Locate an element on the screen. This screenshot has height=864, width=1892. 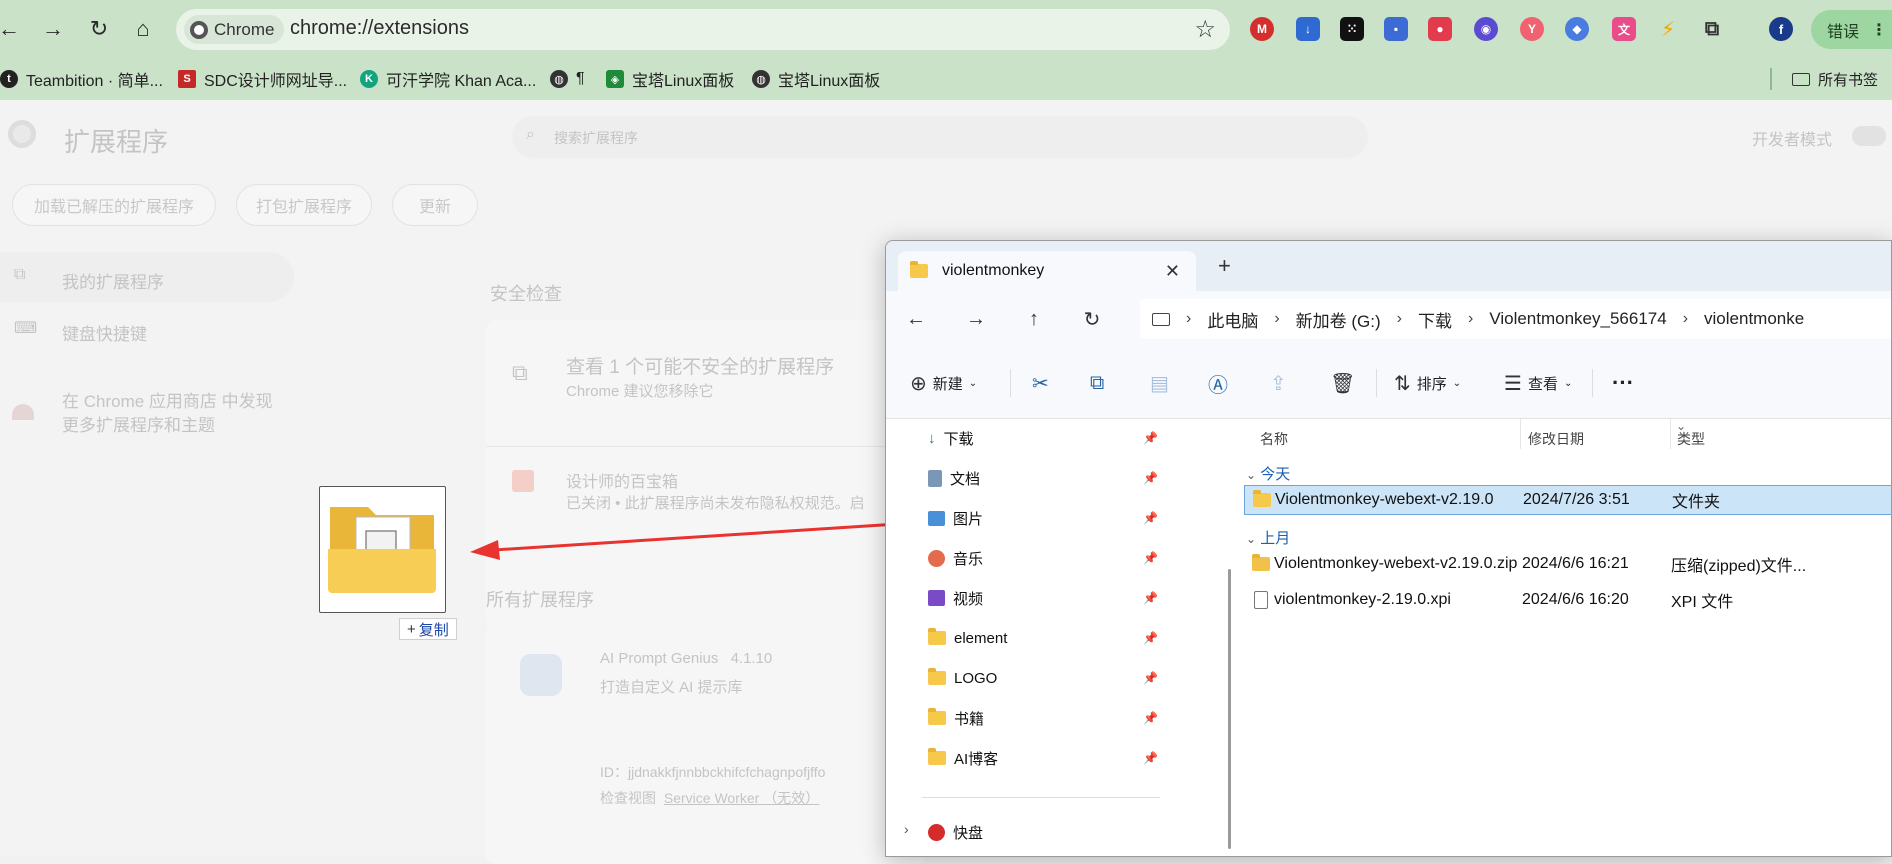
paste-button: ▤ is located at coordinates (1159, 383).